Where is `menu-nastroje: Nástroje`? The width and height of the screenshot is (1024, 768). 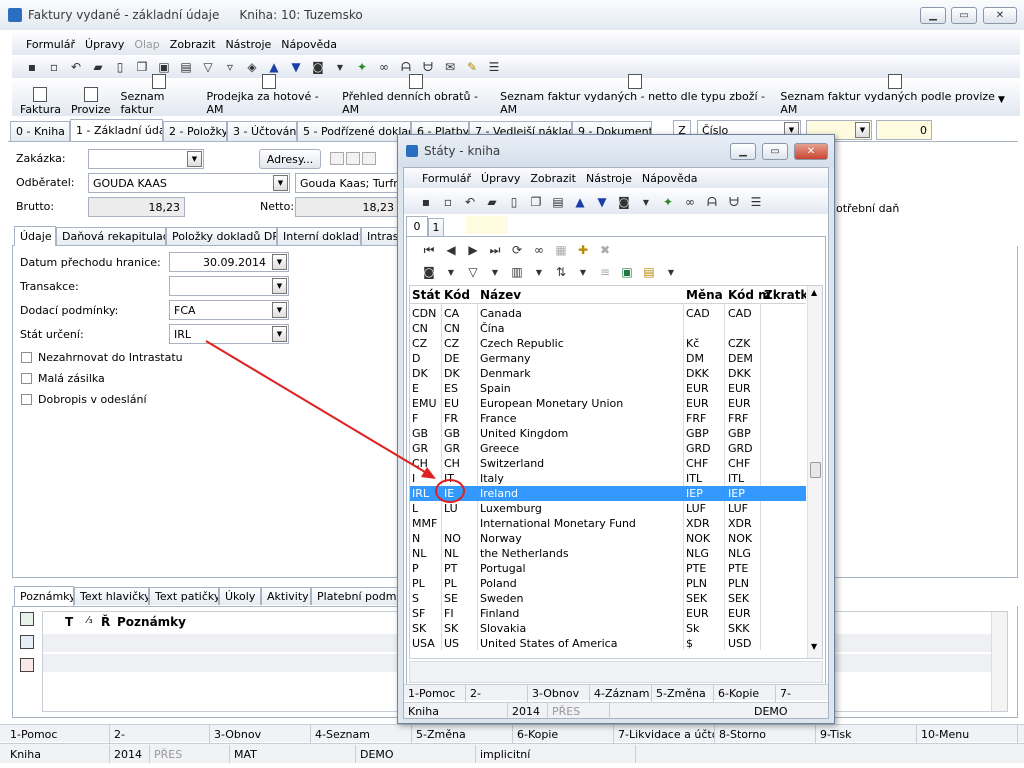
menu-nastroje: Nástroje is located at coordinates (248, 44).